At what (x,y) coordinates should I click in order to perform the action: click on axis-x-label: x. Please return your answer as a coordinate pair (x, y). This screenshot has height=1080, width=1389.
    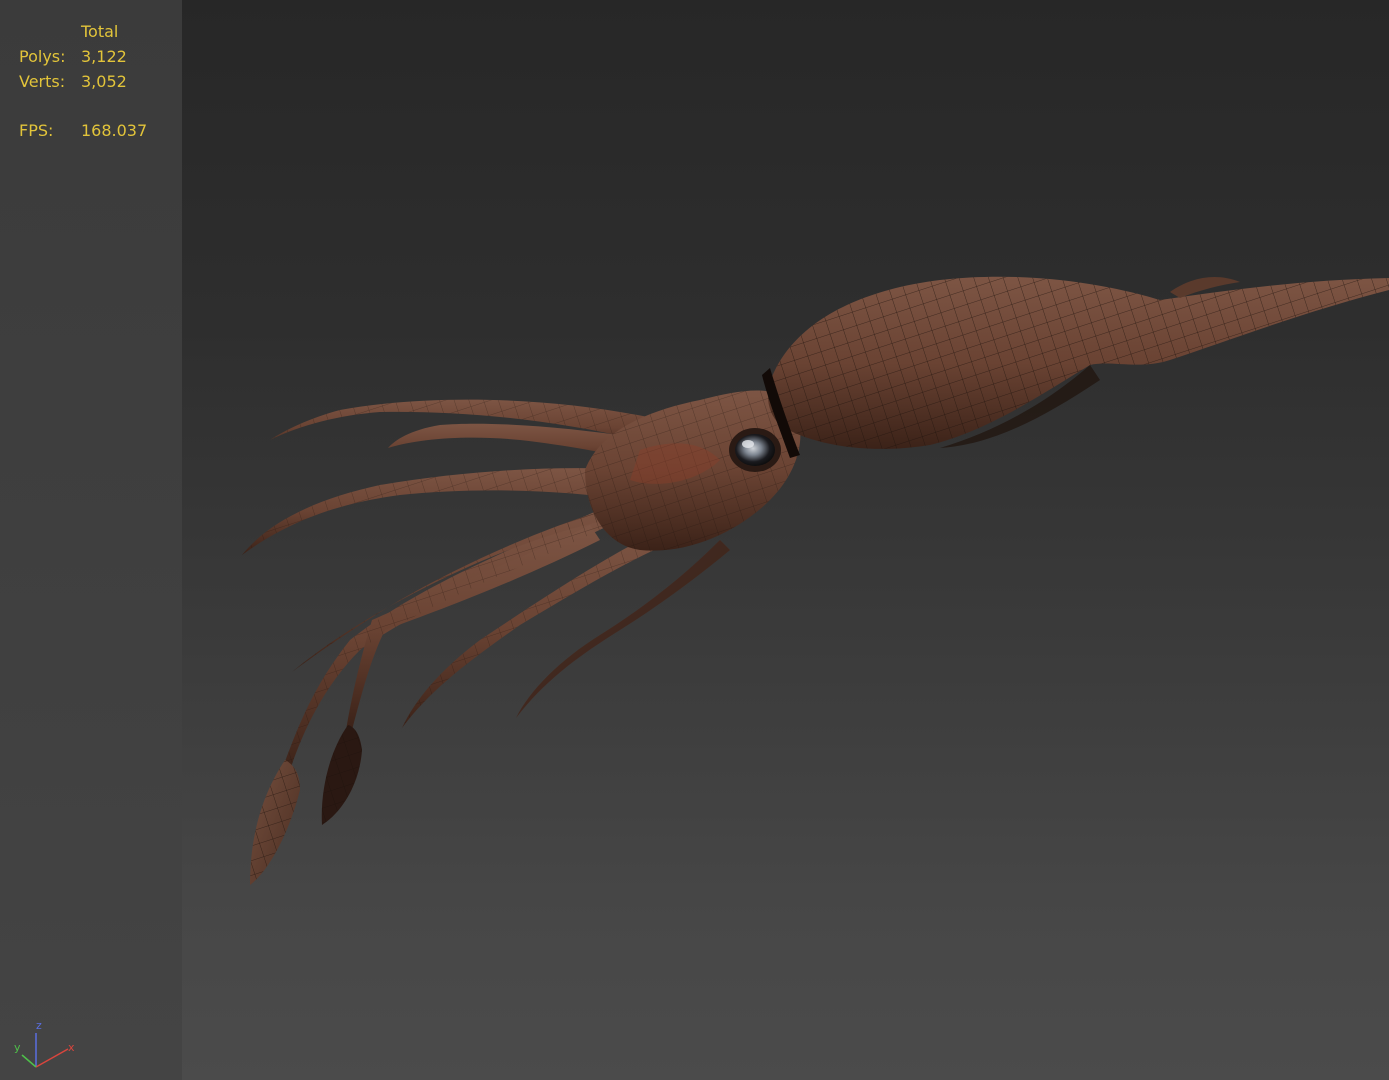
    Looking at the image, I should click on (71, 1047).